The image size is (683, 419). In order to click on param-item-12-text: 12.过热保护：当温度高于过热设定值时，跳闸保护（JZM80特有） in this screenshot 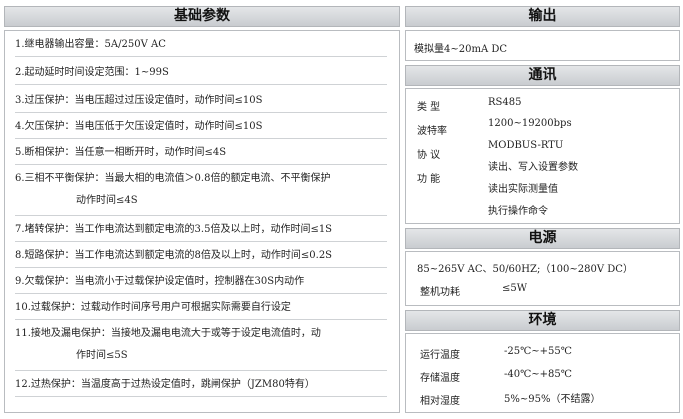, I will do `click(165, 384)`.